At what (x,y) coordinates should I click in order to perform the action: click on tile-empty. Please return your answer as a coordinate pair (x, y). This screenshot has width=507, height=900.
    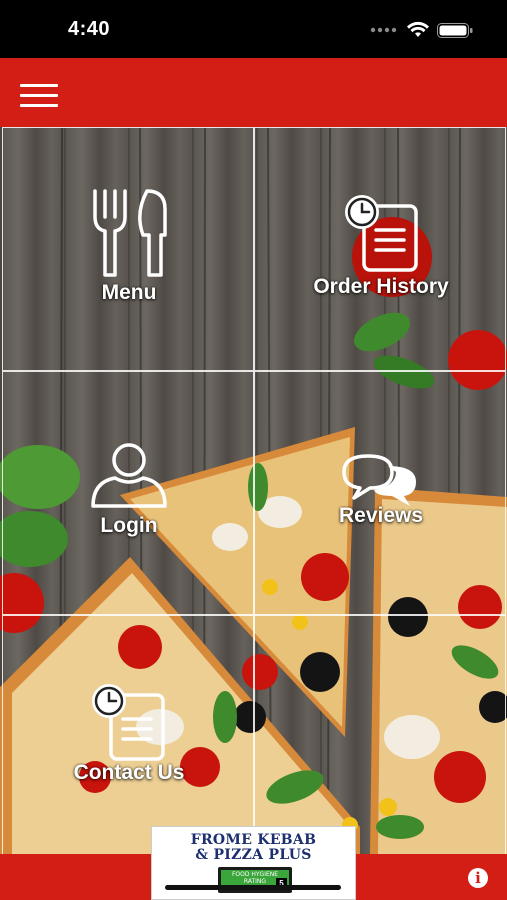
    Looking at the image, I should click on (380, 734).